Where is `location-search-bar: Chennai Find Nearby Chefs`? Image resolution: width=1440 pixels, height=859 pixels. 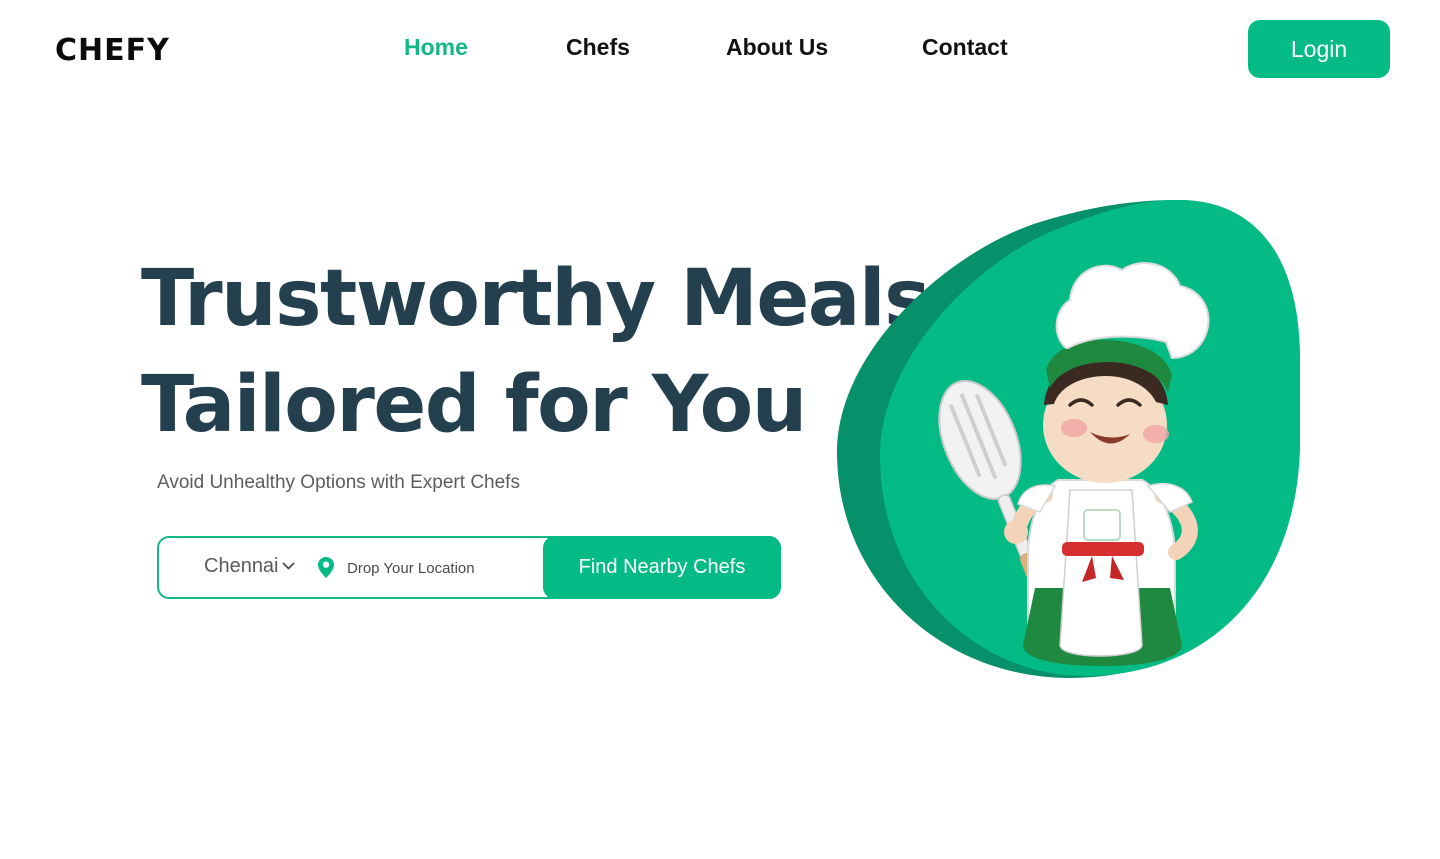 location-search-bar: Chennai Find Nearby Chefs is located at coordinates (469, 567).